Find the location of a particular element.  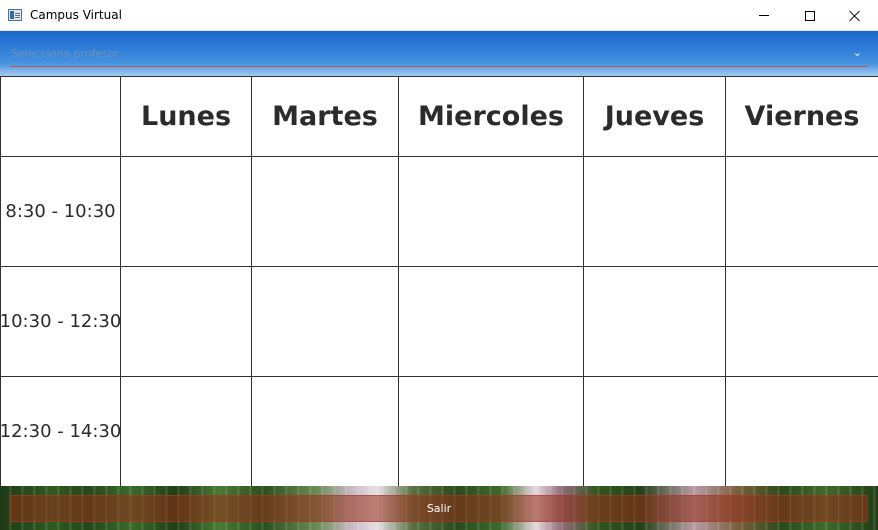

time-slot-label: 12:30 - 14:30 is located at coordinates (60, 432).